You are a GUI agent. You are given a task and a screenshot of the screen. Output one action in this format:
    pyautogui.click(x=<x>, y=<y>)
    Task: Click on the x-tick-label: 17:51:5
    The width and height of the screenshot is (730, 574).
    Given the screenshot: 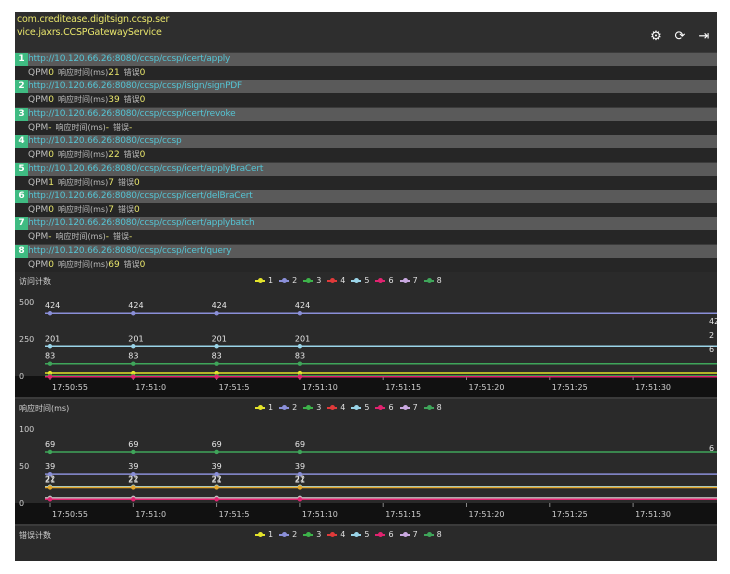 What is the action you would take?
    pyautogui.click(x=234, y=514)
    